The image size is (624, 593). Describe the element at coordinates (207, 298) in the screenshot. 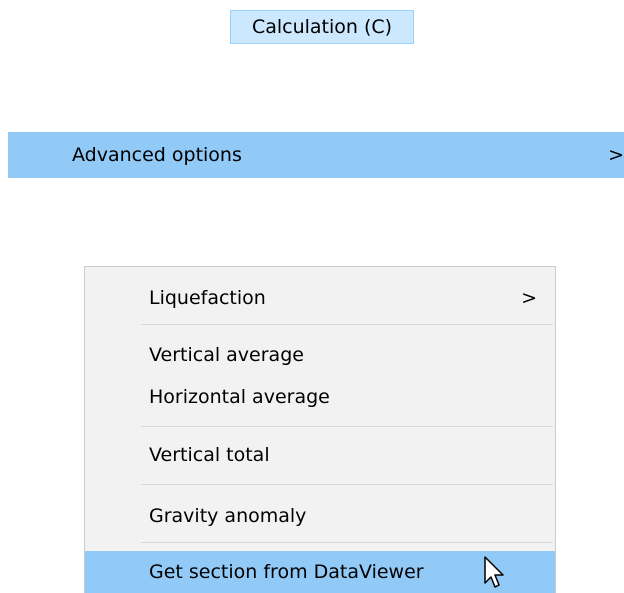

I see `submenu-item-label: Liquefaction` at that location.